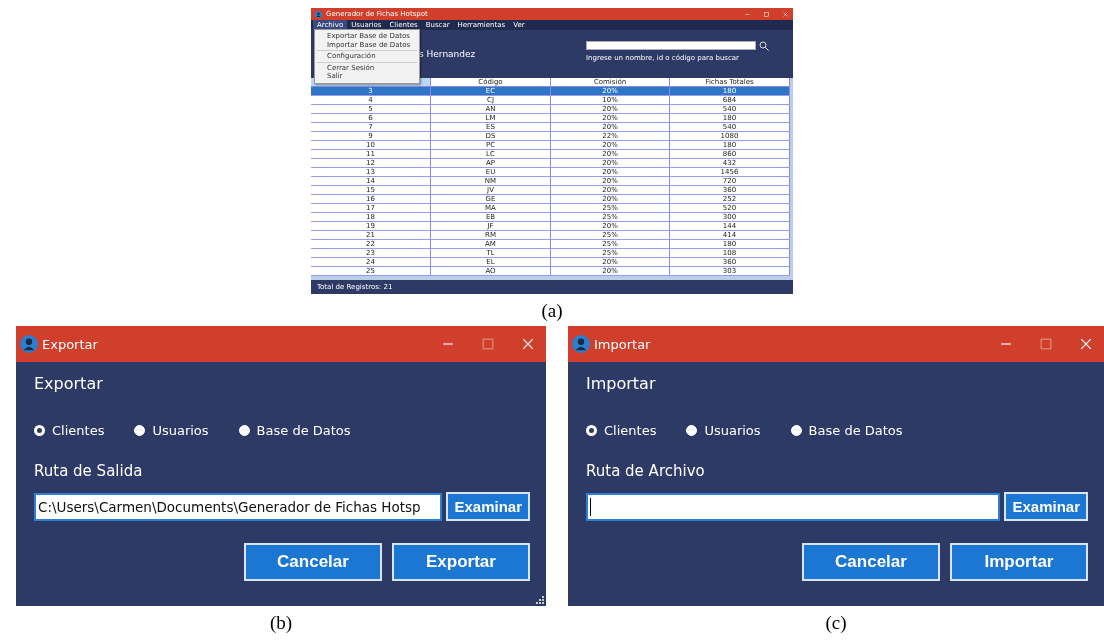 The image size is (1104, 644). What do you see at coordinates (70, 344) in the screenshot?
I see `window-title: Exportar` at bounding box center [70, 344].